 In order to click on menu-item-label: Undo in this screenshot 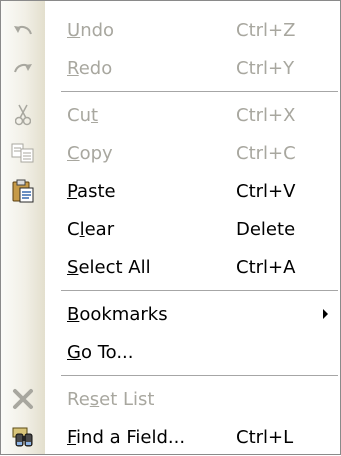, I will do `click(91, 30)`.